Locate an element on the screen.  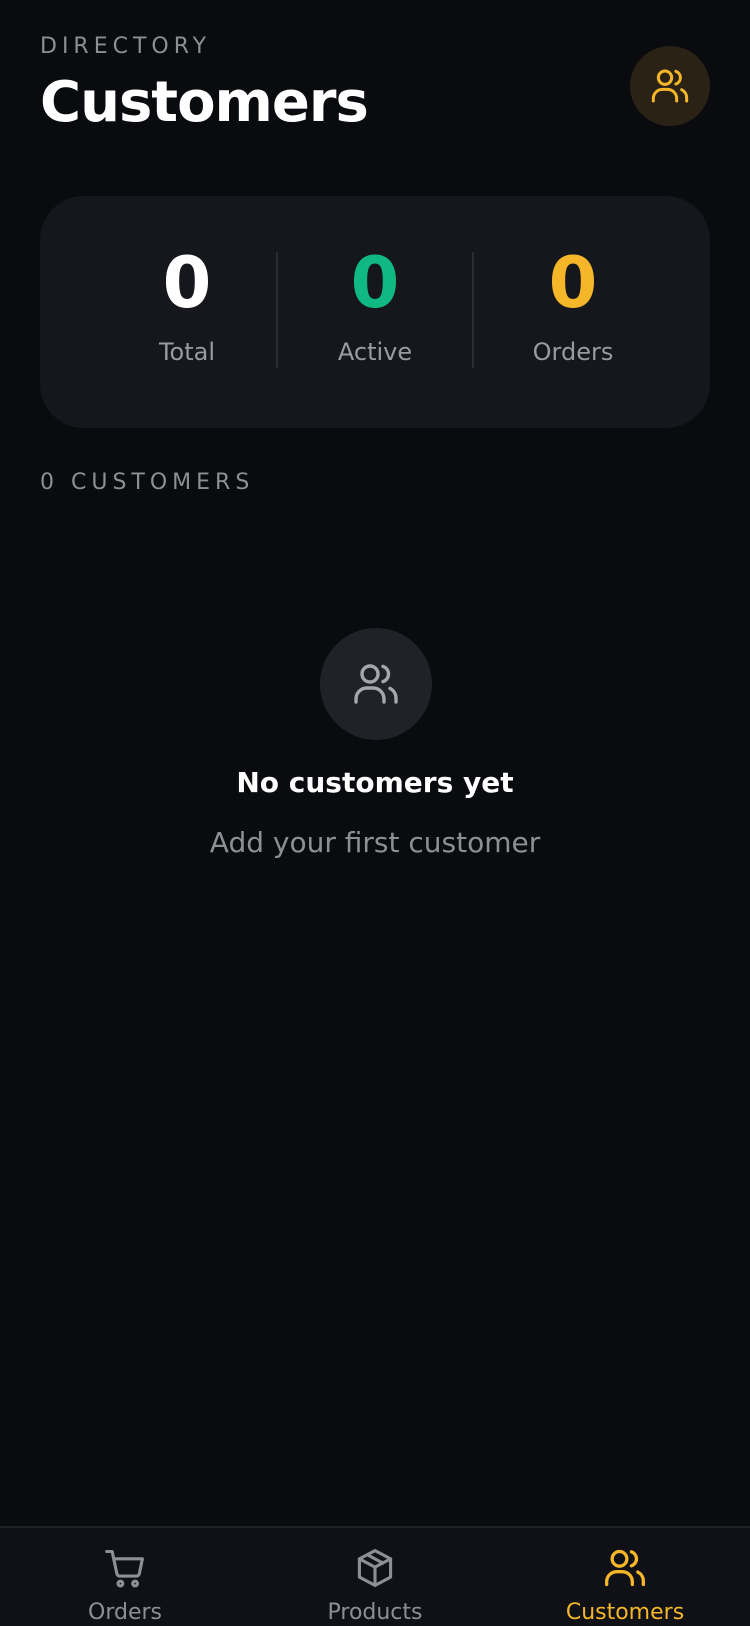
bottom-tab-bar: Orders Products Customers is located at coordinates (375, 1576).